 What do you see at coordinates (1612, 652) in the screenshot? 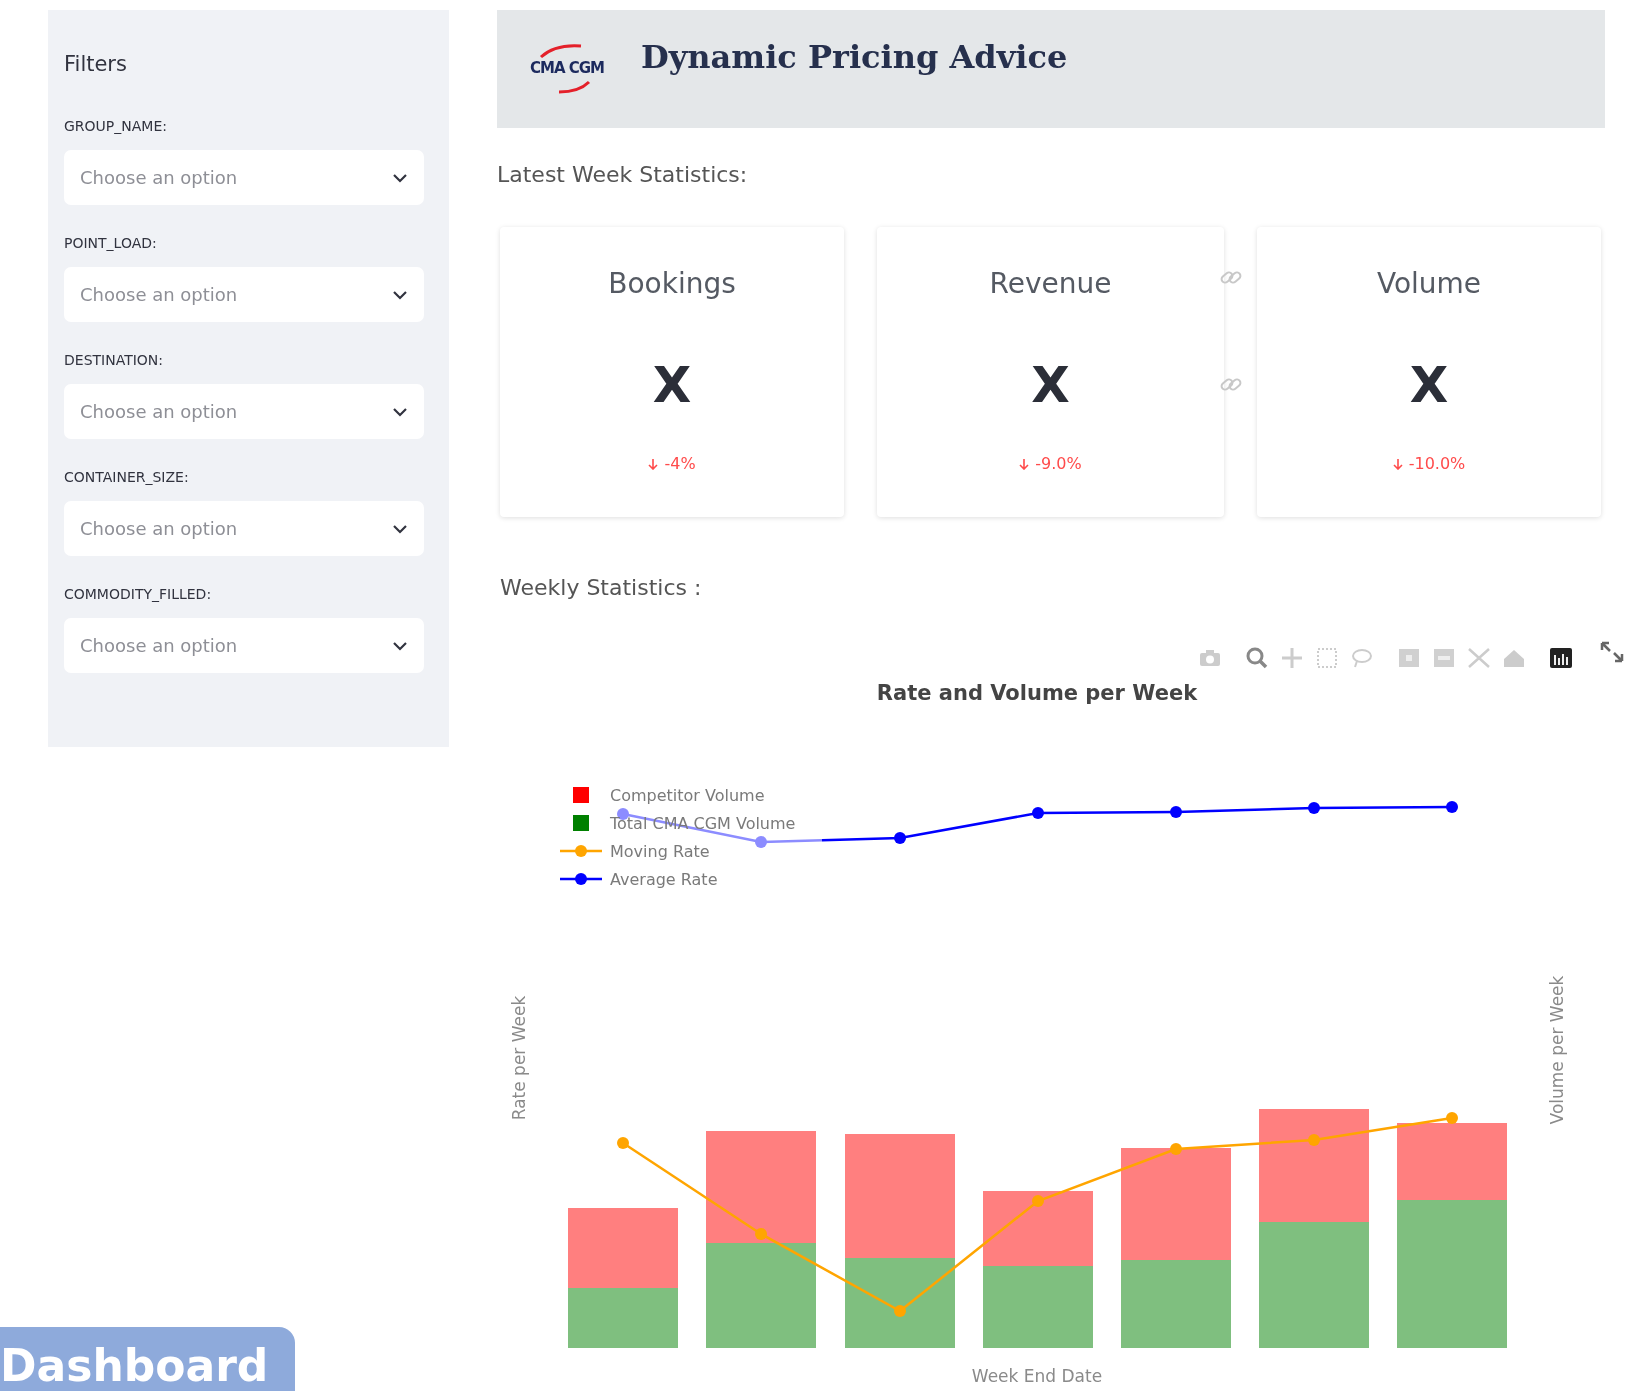
I see `fullscreen-icon` at bounding box center [1612, 652].